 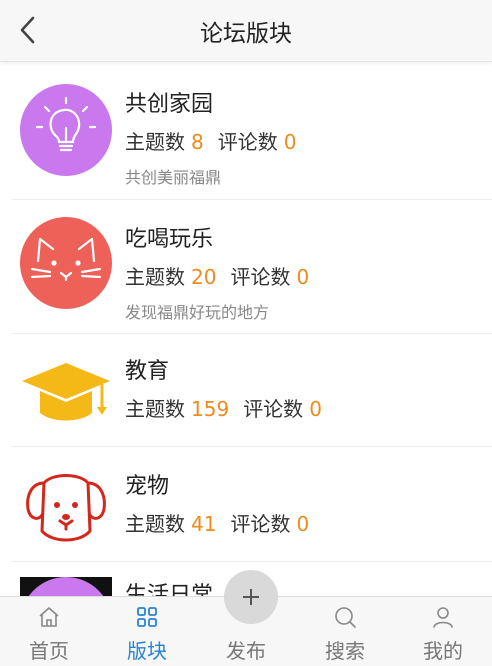 I want to click on forum-name: 宠物, so click(x=147, y=486).